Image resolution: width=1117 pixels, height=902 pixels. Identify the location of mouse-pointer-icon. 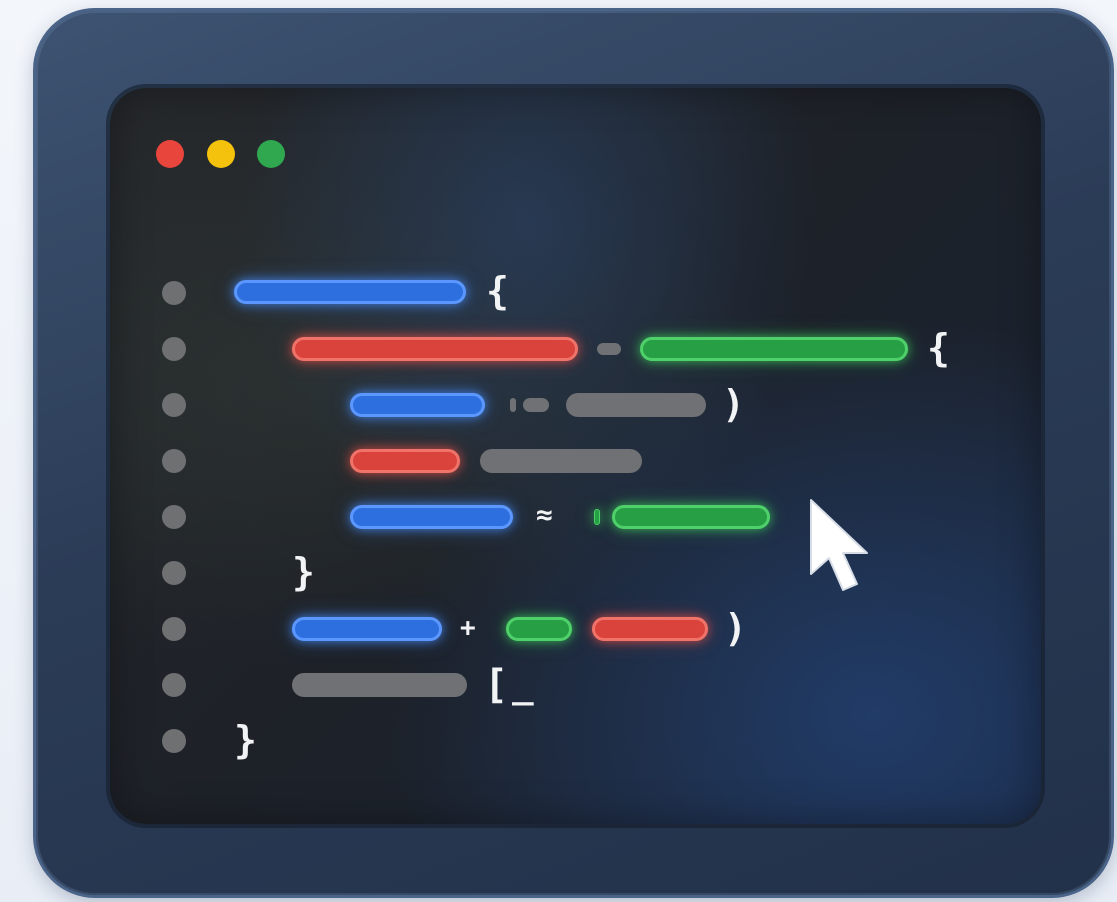
(839, 545).